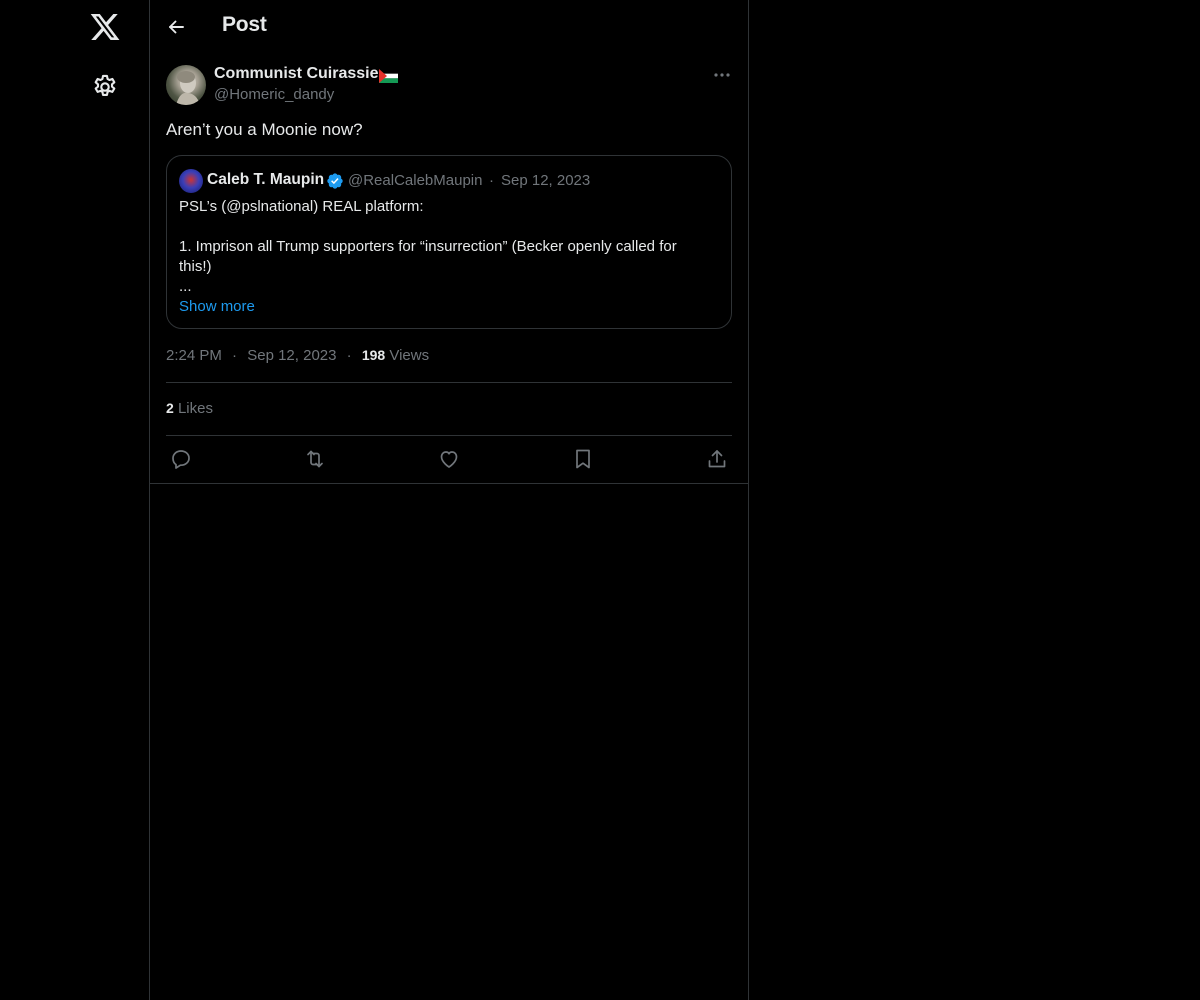  Describe the element at coordinates (409, 355) in the screenshot. I see `views-label: Views` at that location.